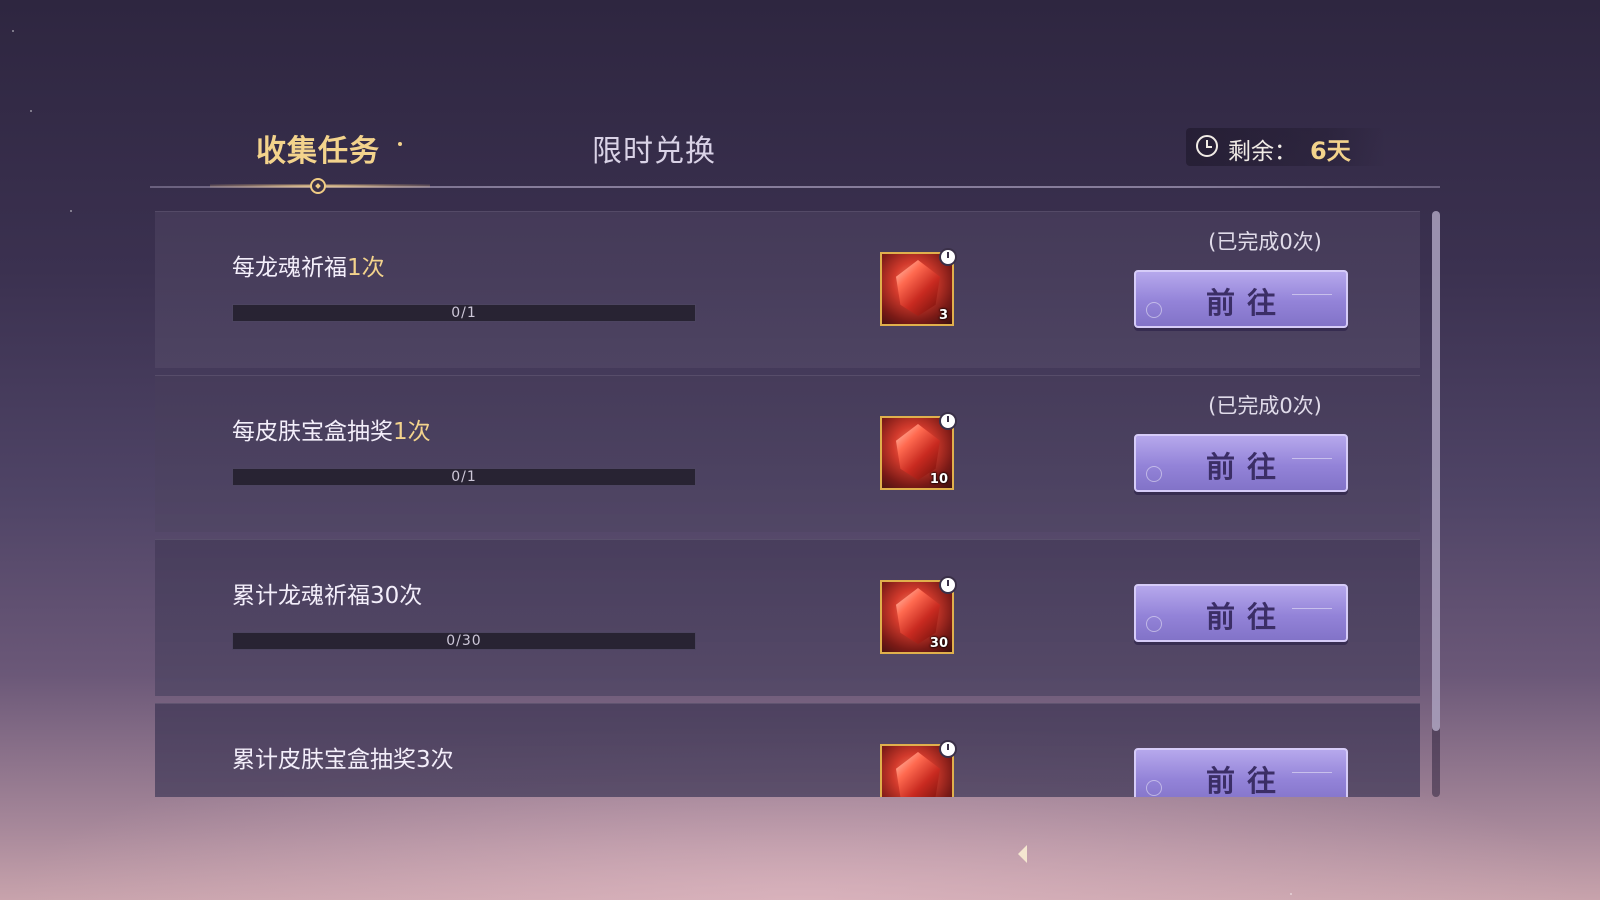 The image size is (1600, 900). I want to click on task-title: 累计皮肤宝盒抽奖3次, so click(343, 757).